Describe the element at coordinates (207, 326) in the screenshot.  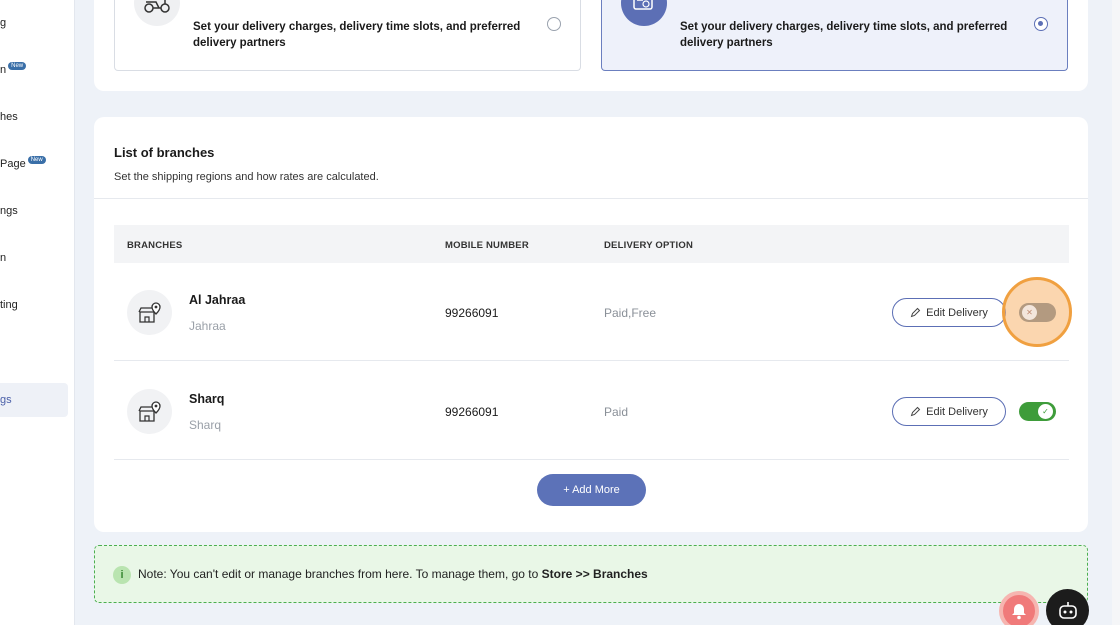
I see `branch-city: Jahraa` at that location.